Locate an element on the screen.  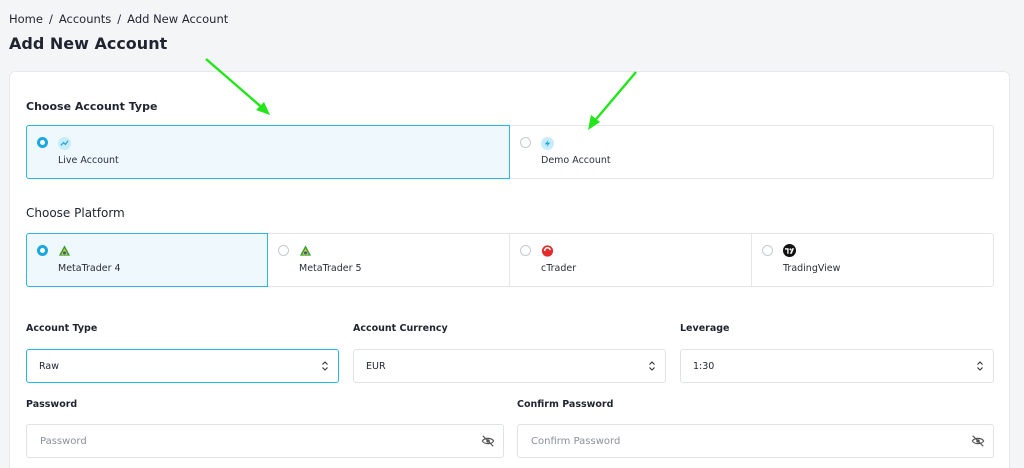
page-title: Add New Account is located at coordinates (88, 43).